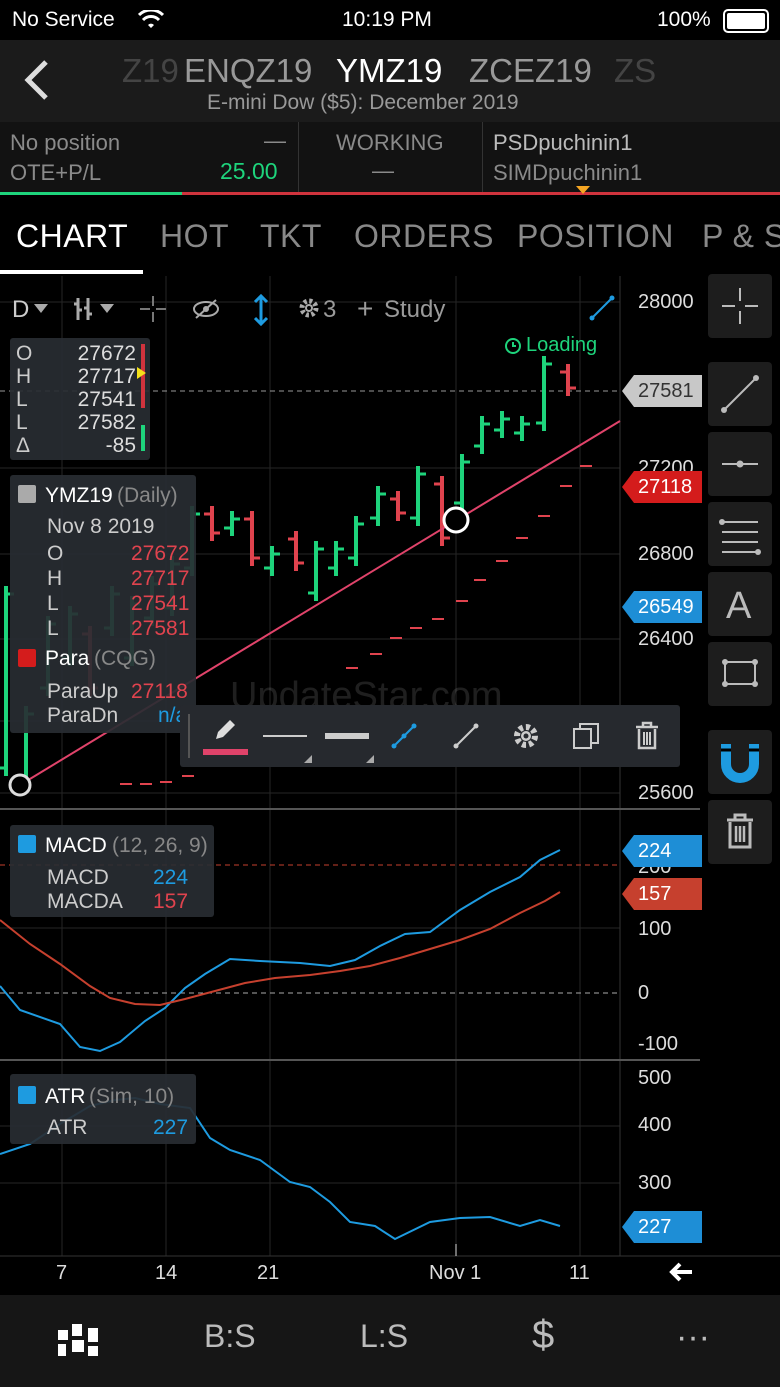 The width and height of the screenshot is (780, 1387). I want to click on text-a-icon: A, so click(739, 606).